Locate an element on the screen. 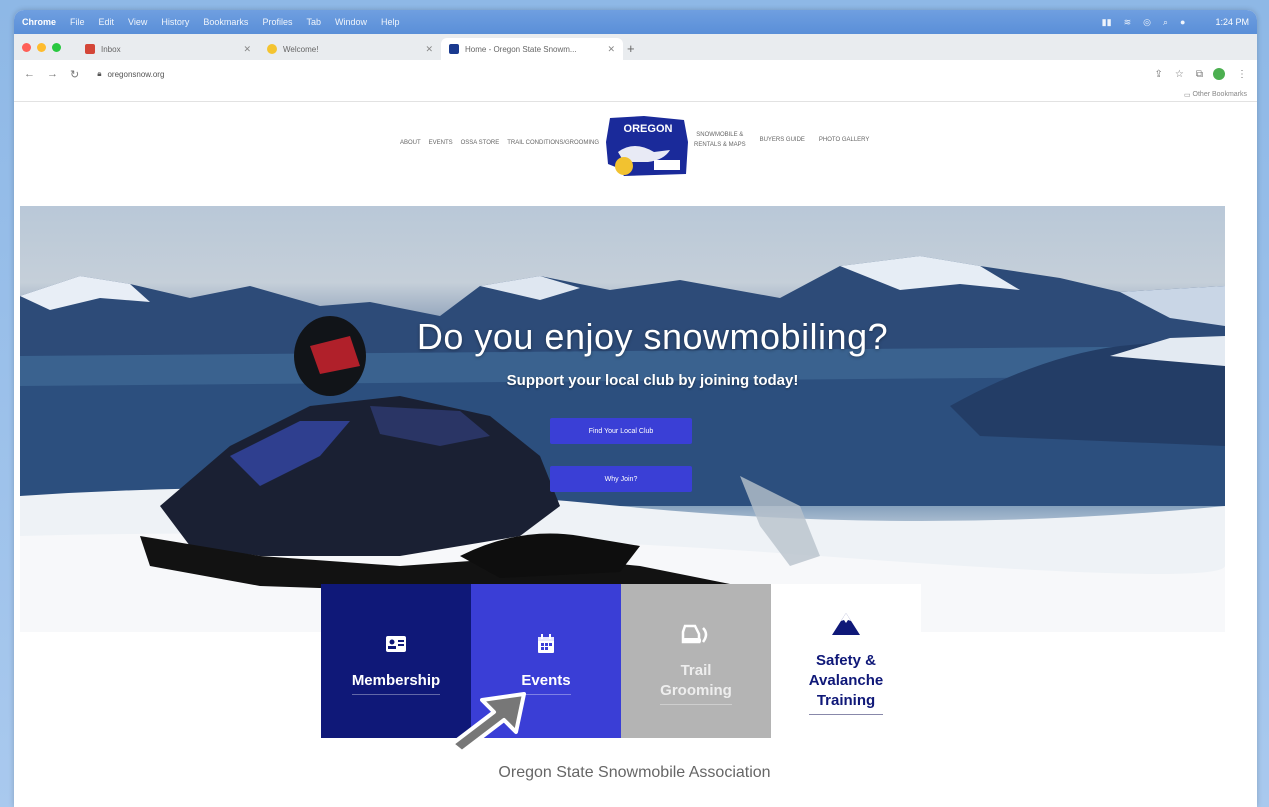 This screenshot has height=807, width=1269. trail-grooming-line2: Grooming is located at coordinates (696, 690).